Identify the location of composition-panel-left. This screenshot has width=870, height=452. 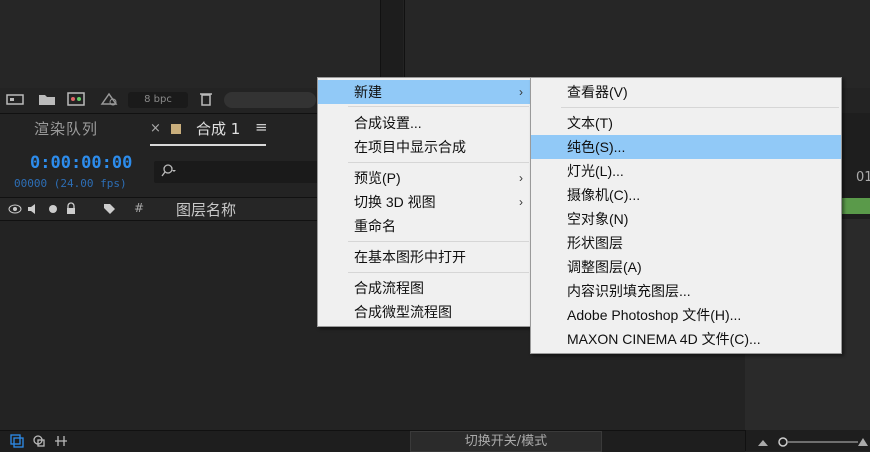
(190, 44).